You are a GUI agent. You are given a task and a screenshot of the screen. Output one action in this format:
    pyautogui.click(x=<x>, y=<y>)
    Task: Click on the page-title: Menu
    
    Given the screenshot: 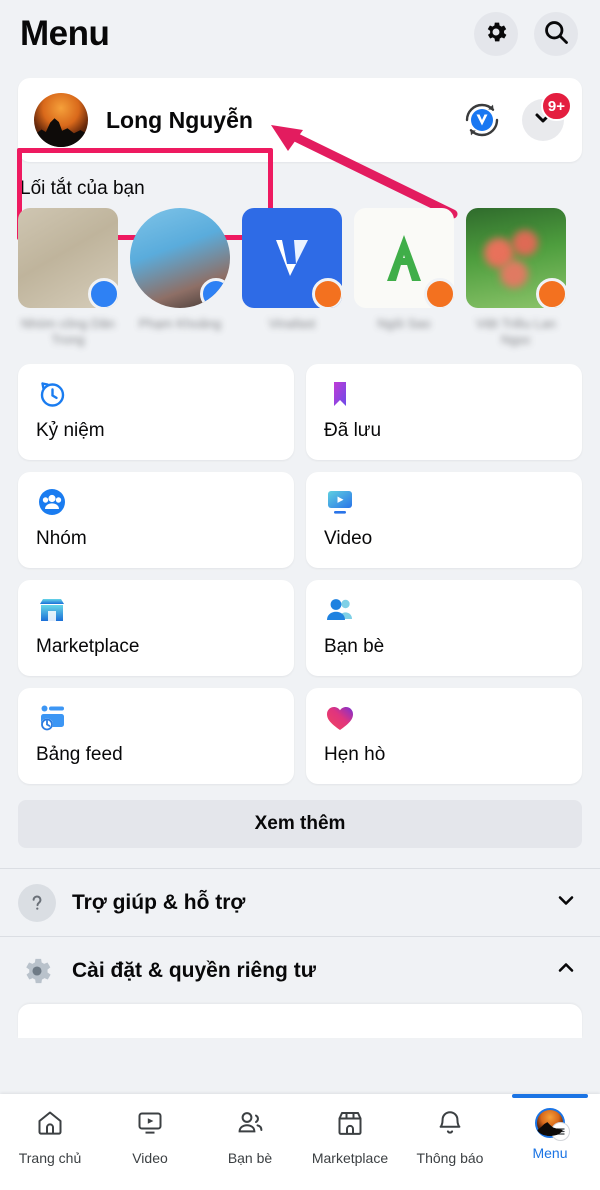 What is the action you would take?
    pyautogui.click(x=65, y=33)
    